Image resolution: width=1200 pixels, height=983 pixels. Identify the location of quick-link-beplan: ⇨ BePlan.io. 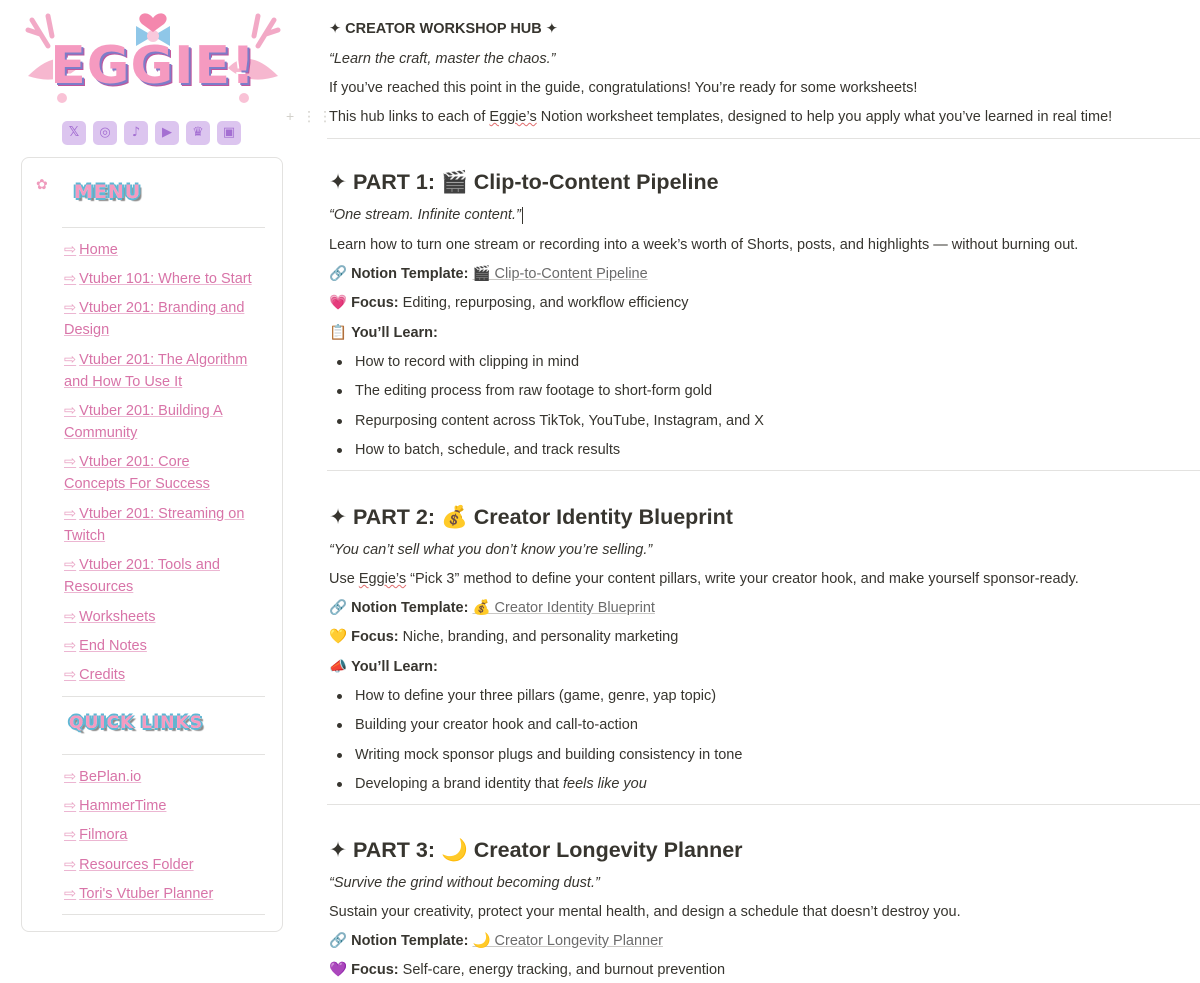
(164, 777).